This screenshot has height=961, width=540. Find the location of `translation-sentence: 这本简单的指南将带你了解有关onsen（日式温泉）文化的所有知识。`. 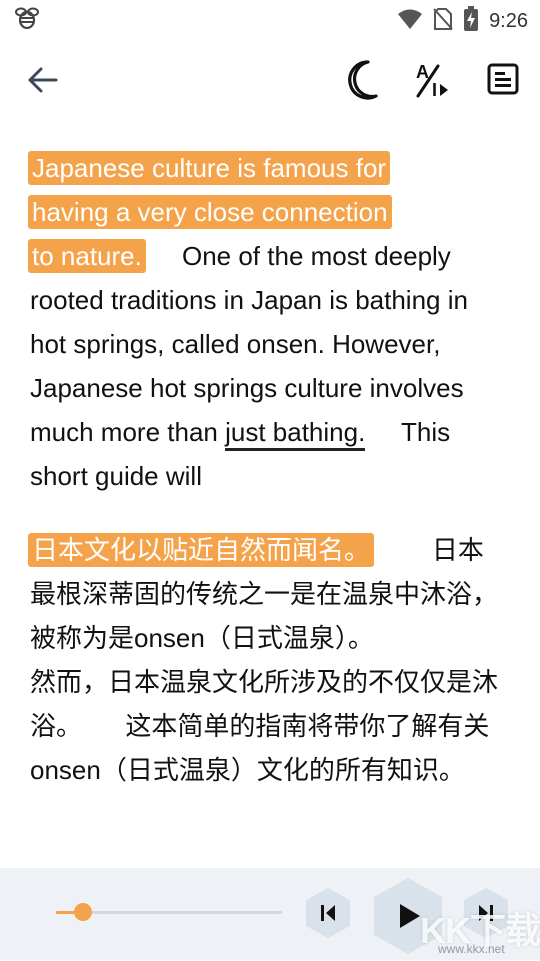

translation-sentence: 这本简单的指南将带你了解有关onsen（日式温泉）文化的所有知识。 is located at coordinates (259, 748).